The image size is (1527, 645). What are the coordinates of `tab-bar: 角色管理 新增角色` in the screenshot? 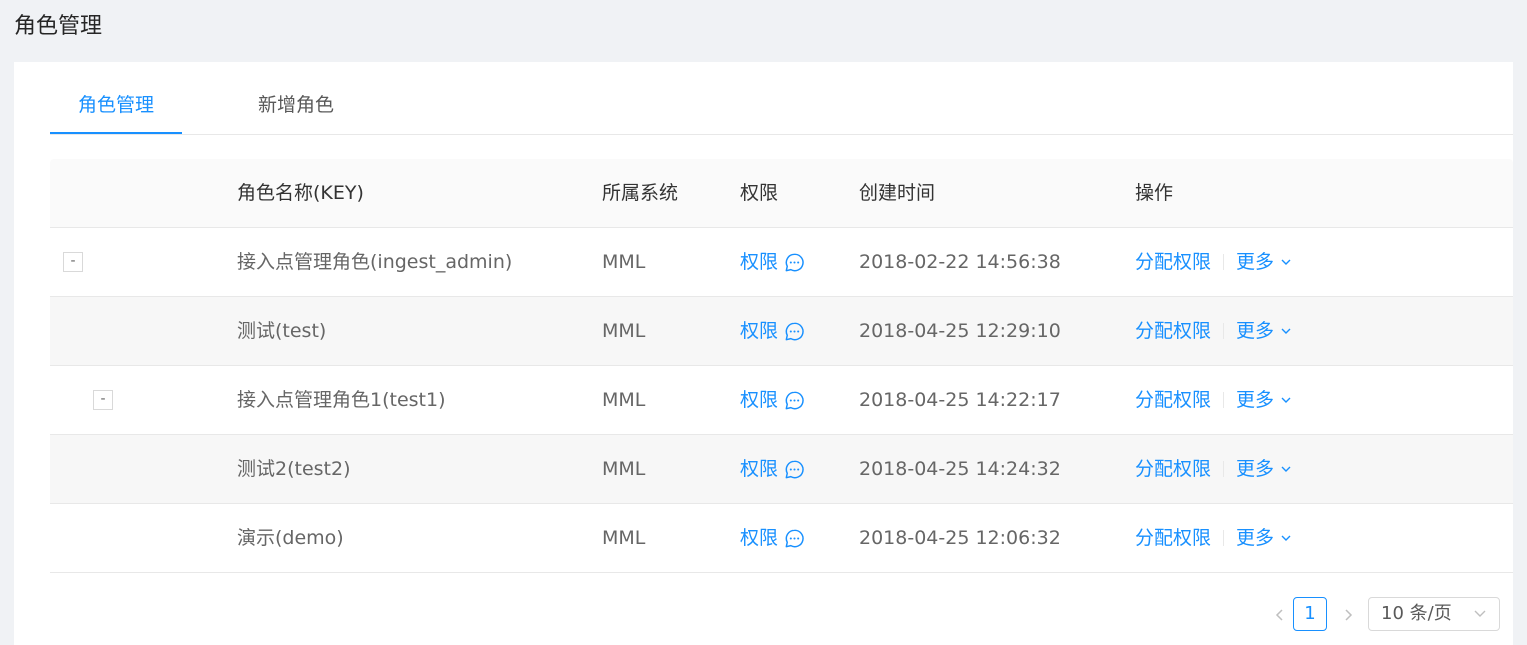 It's located at (781, 98).